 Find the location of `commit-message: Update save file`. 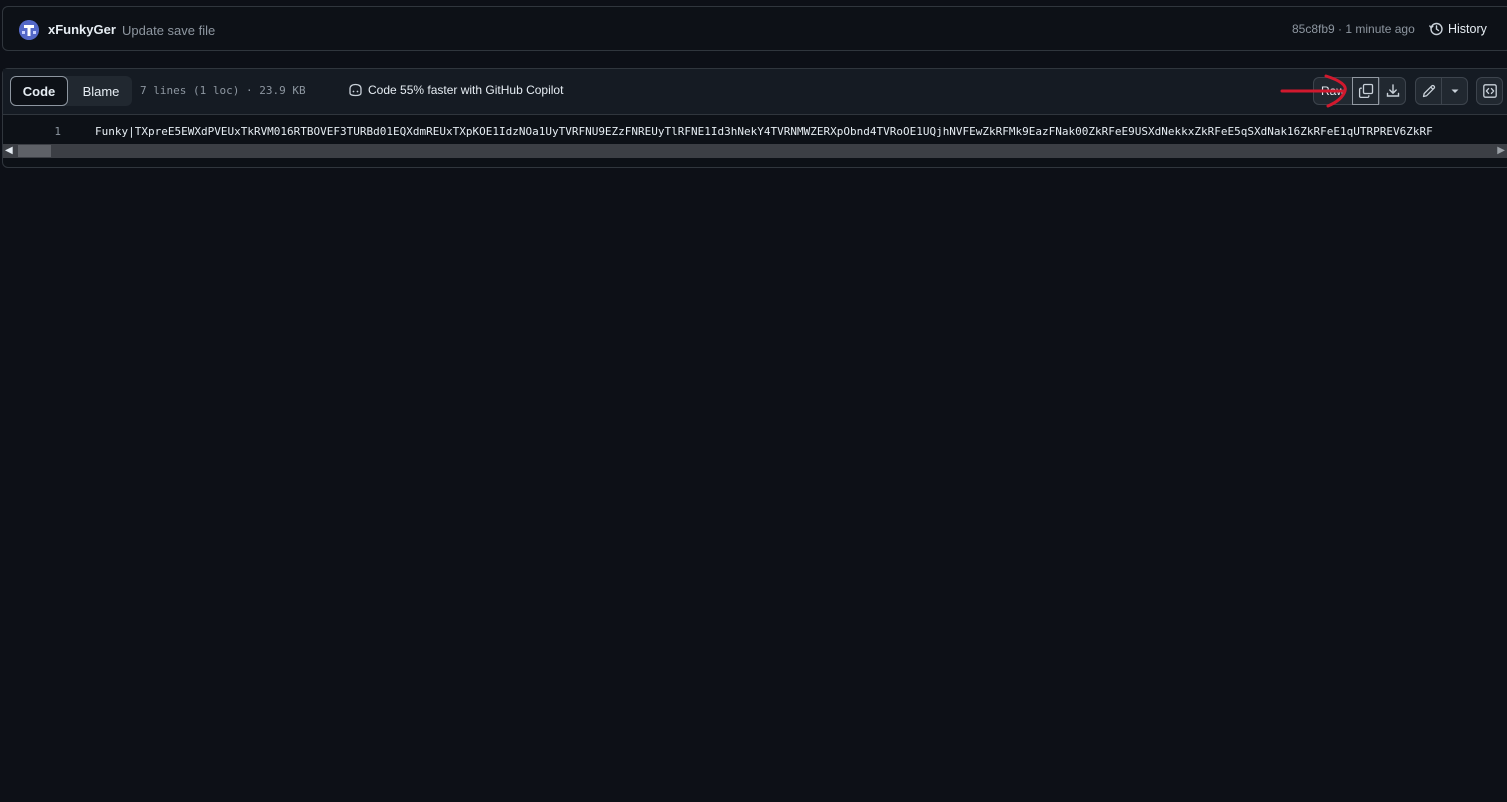

commit-message: Update save file is located at coordinates (168, 30).